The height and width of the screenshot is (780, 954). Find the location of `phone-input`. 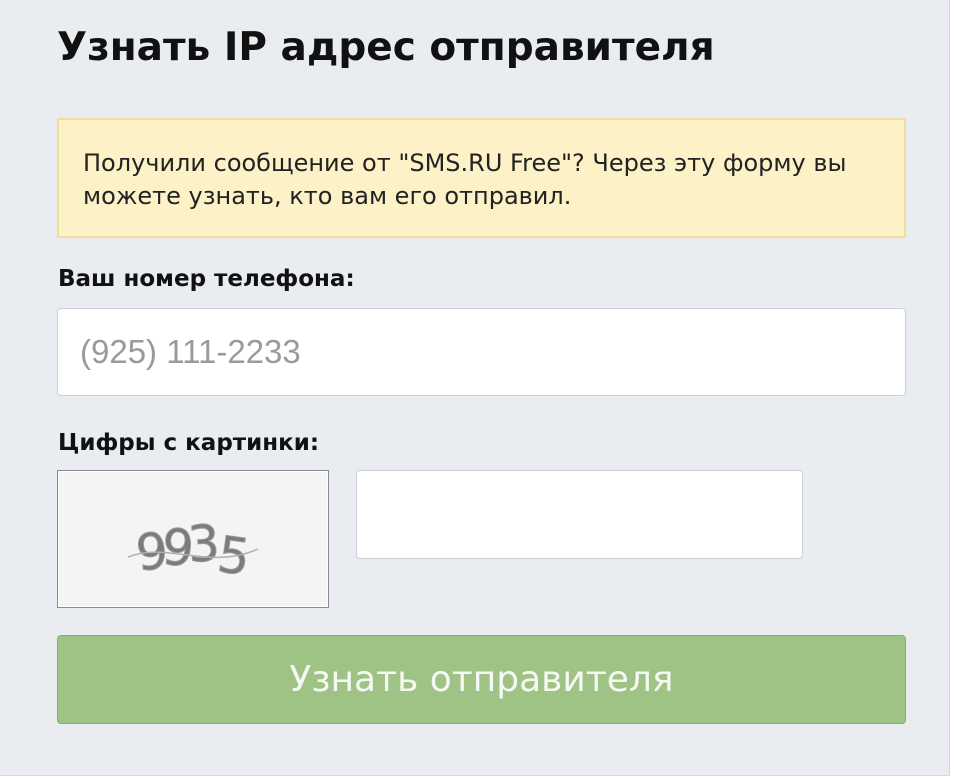

phone-input is located at coordinates (481, 352).